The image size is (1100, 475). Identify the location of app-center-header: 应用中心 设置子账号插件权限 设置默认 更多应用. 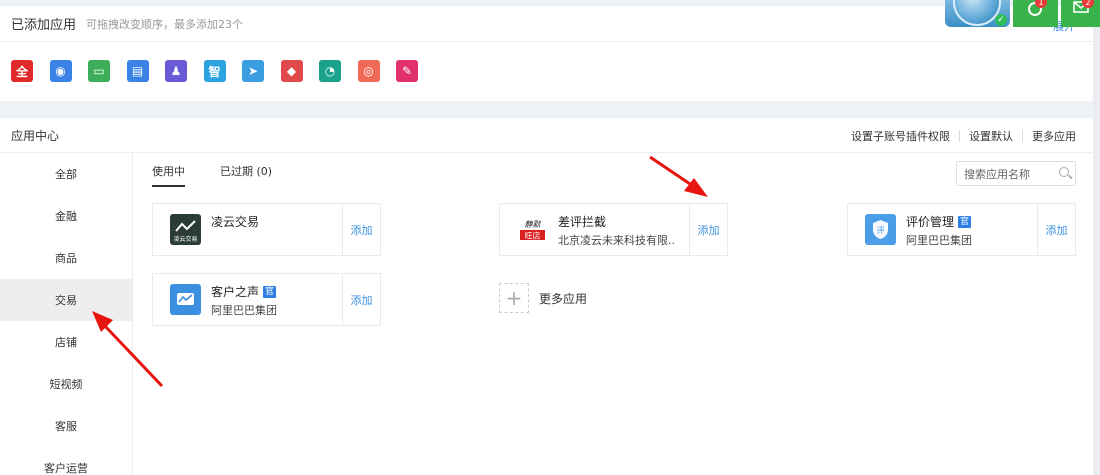
(546, 135).